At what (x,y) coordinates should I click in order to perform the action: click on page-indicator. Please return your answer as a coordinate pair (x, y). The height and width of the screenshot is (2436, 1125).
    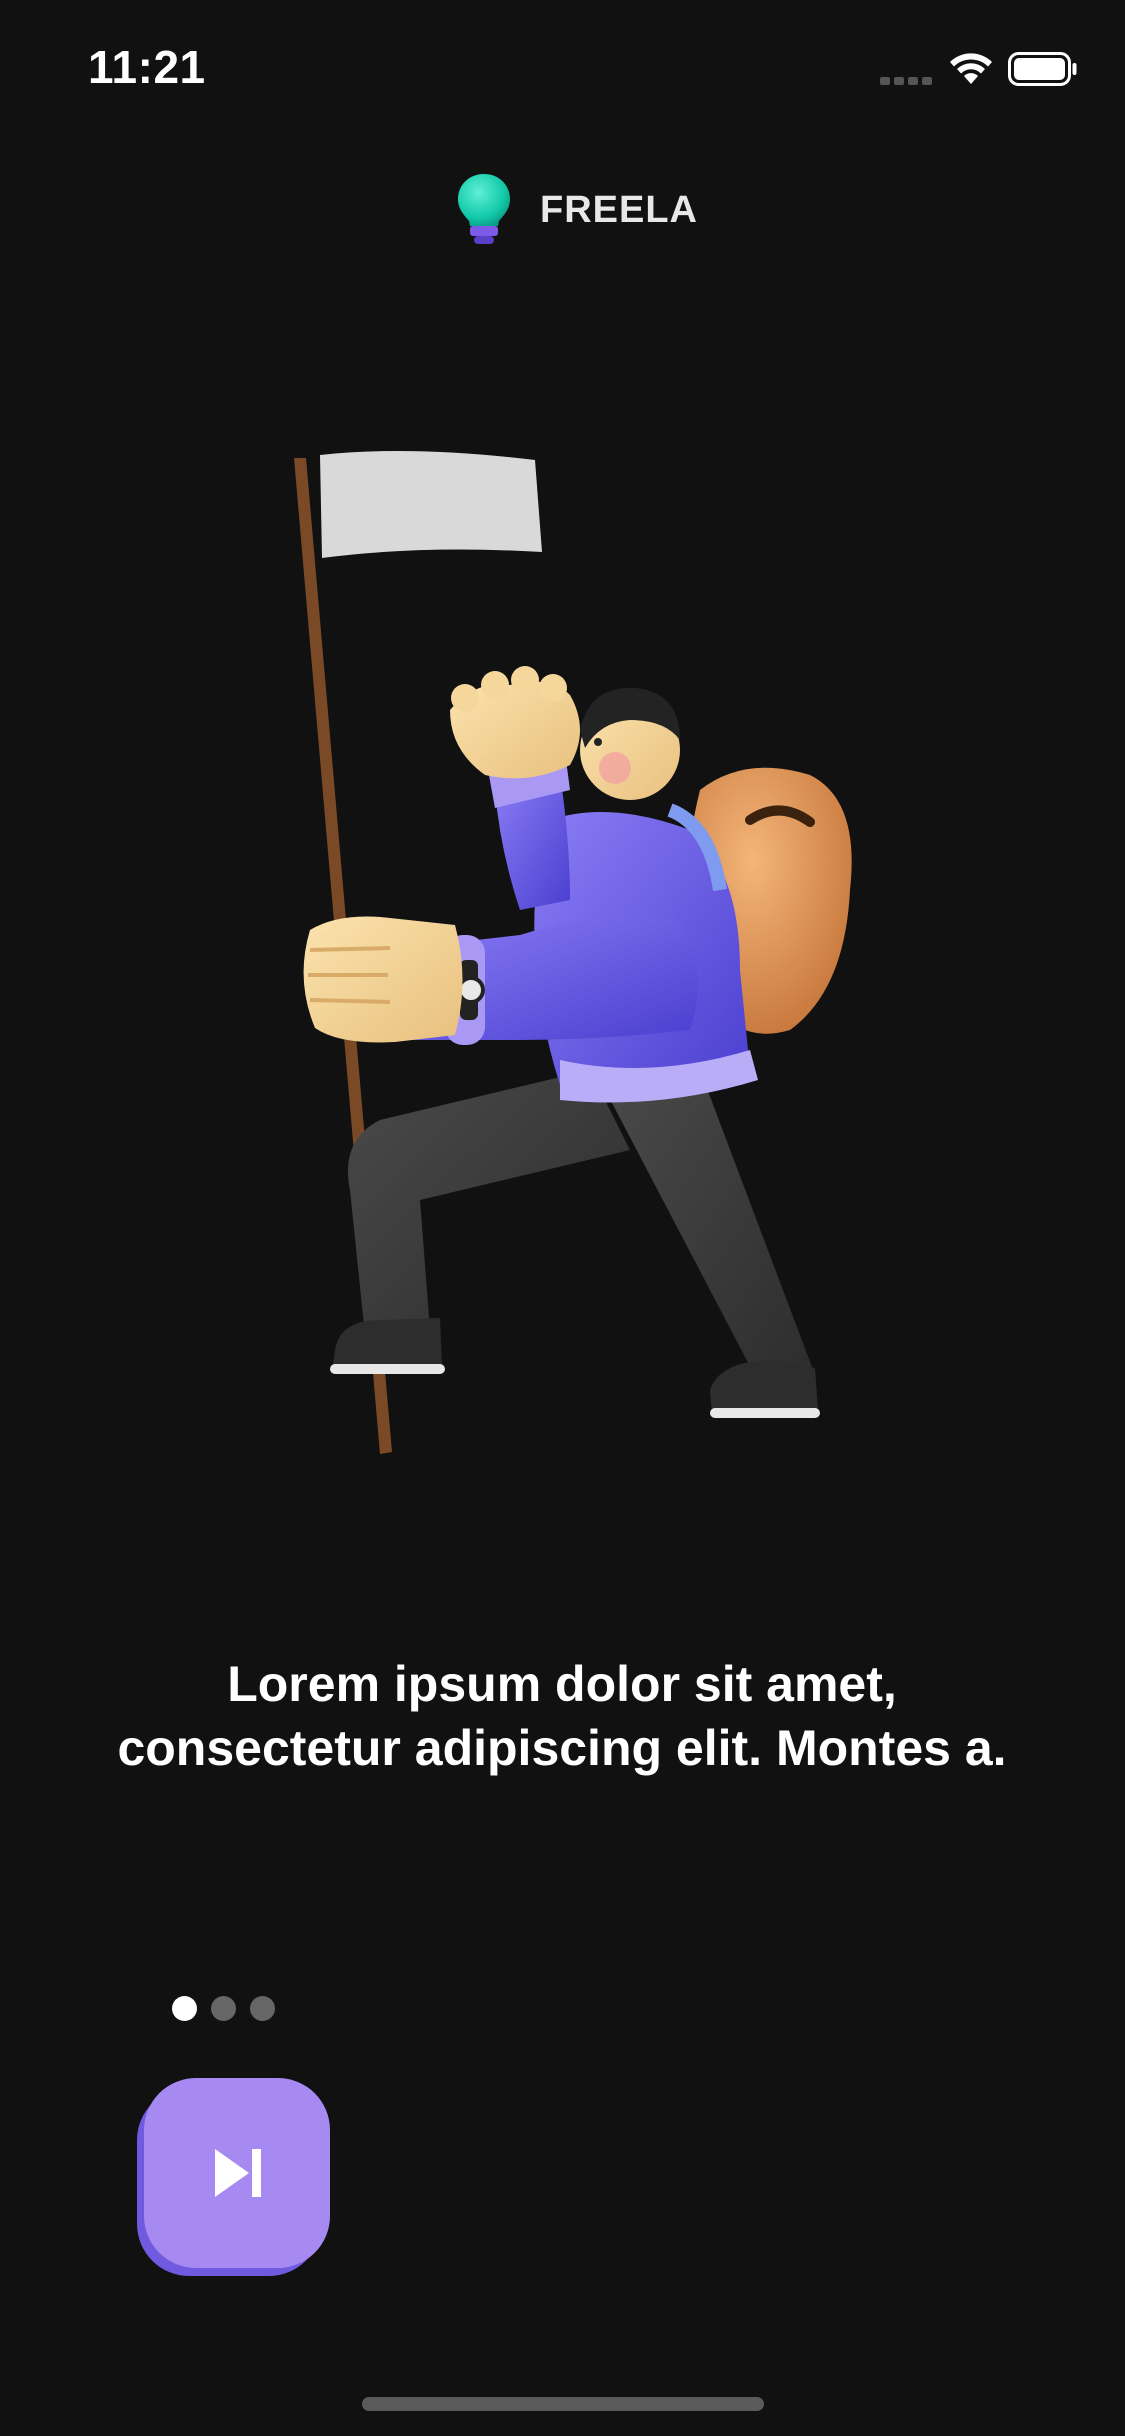
    Looking at the image, I should click on (223, 2008).